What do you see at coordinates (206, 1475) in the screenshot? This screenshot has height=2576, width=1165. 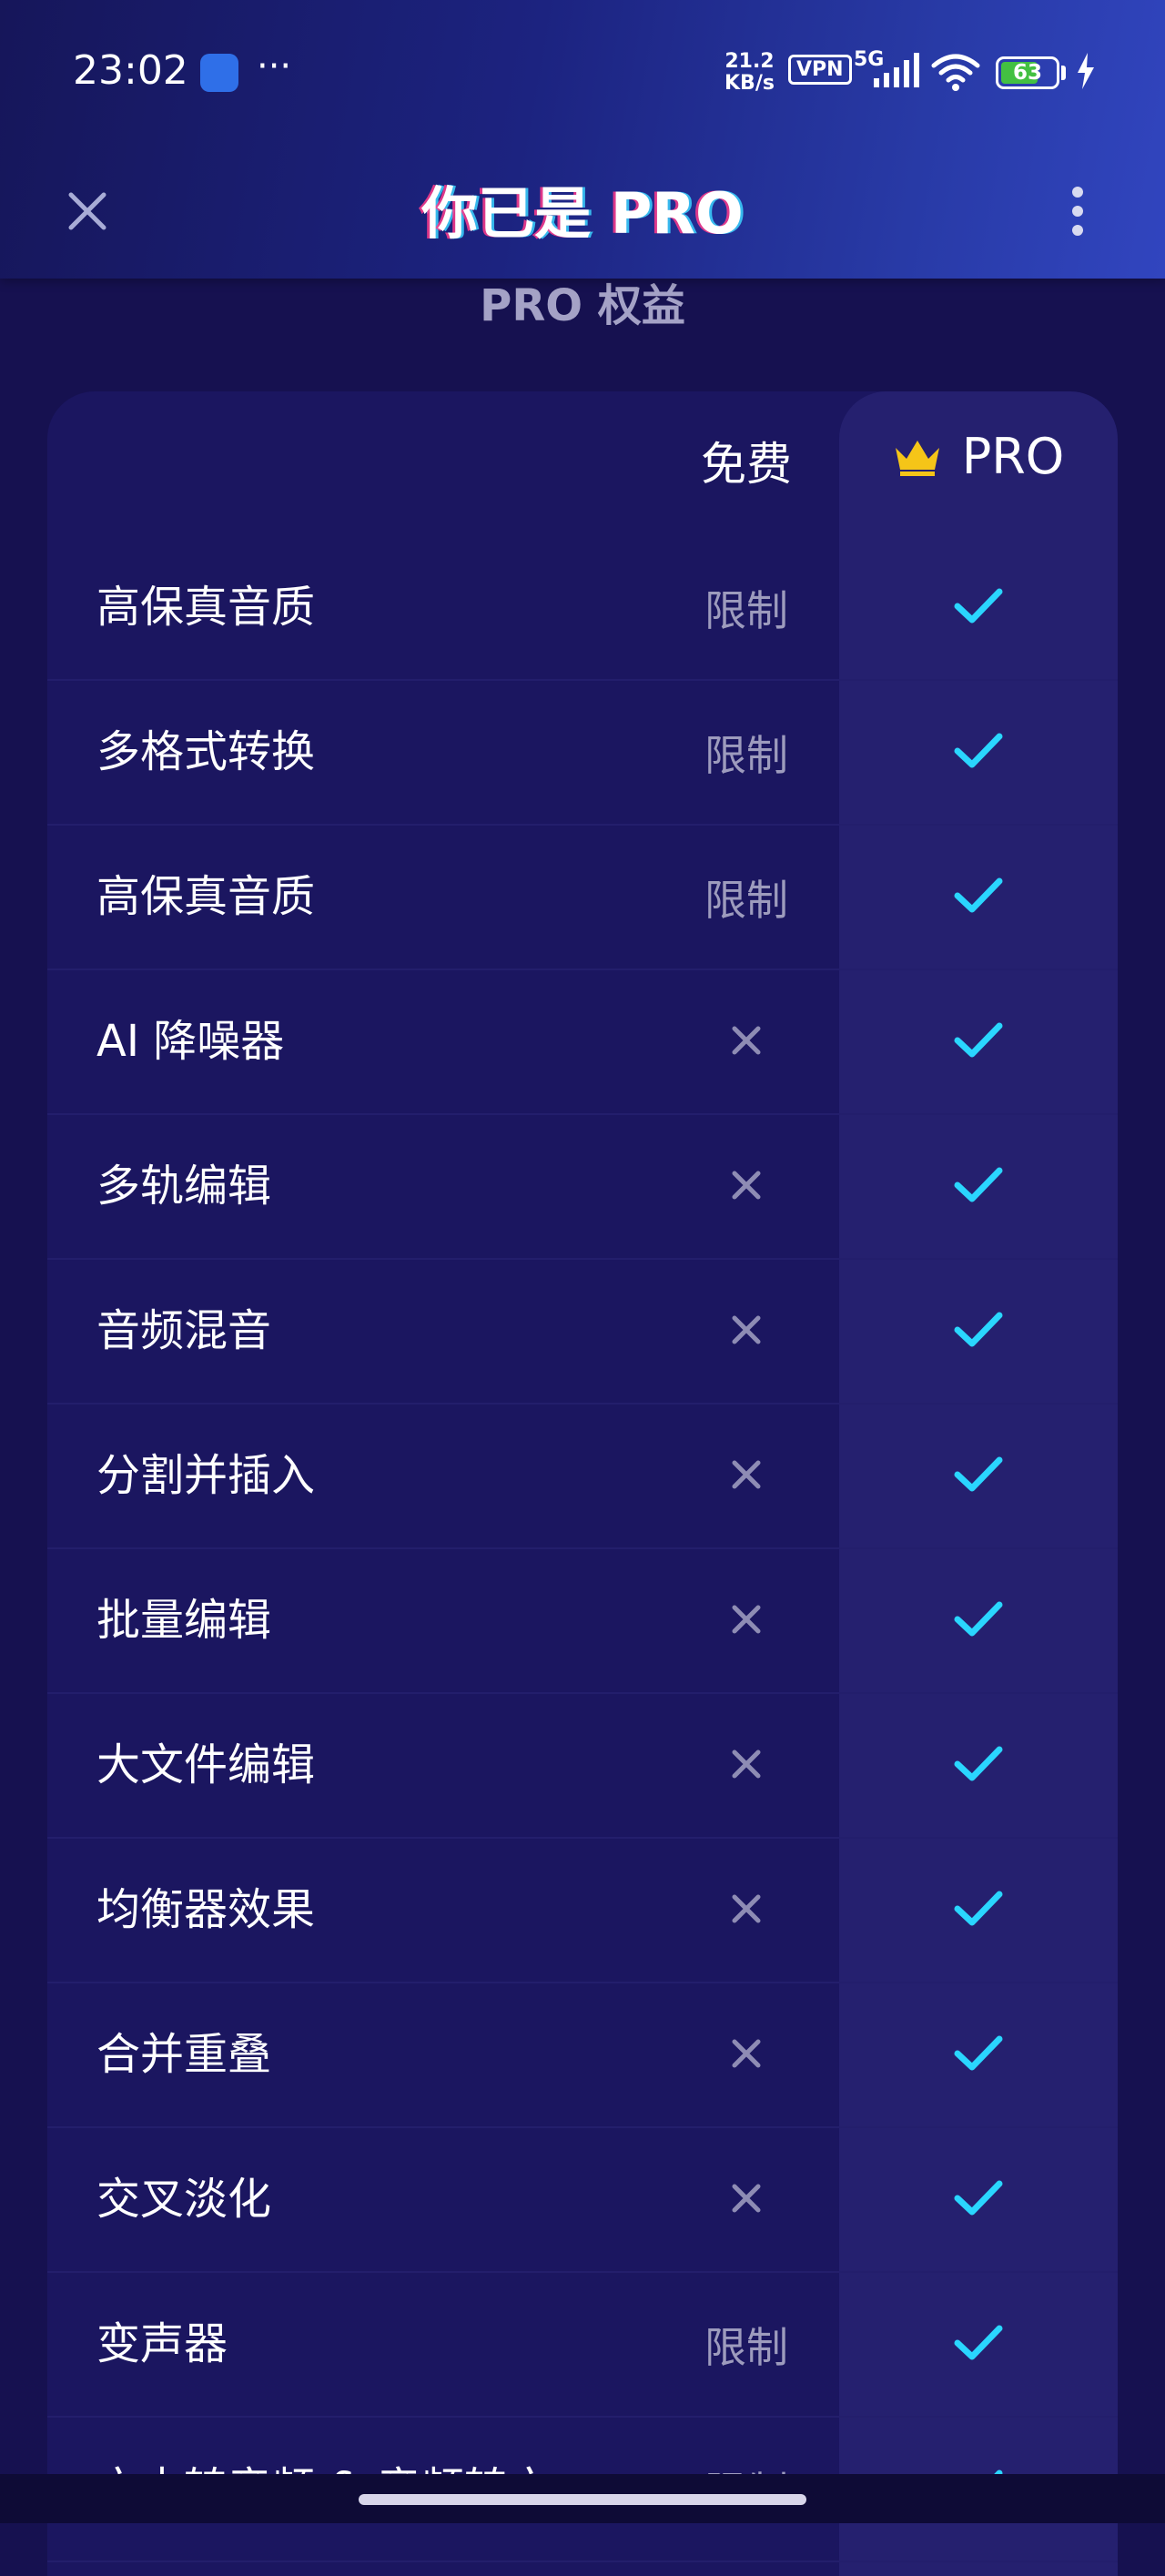 I see `feature-label: 分割并插入` at bounding box center [206, 1475].